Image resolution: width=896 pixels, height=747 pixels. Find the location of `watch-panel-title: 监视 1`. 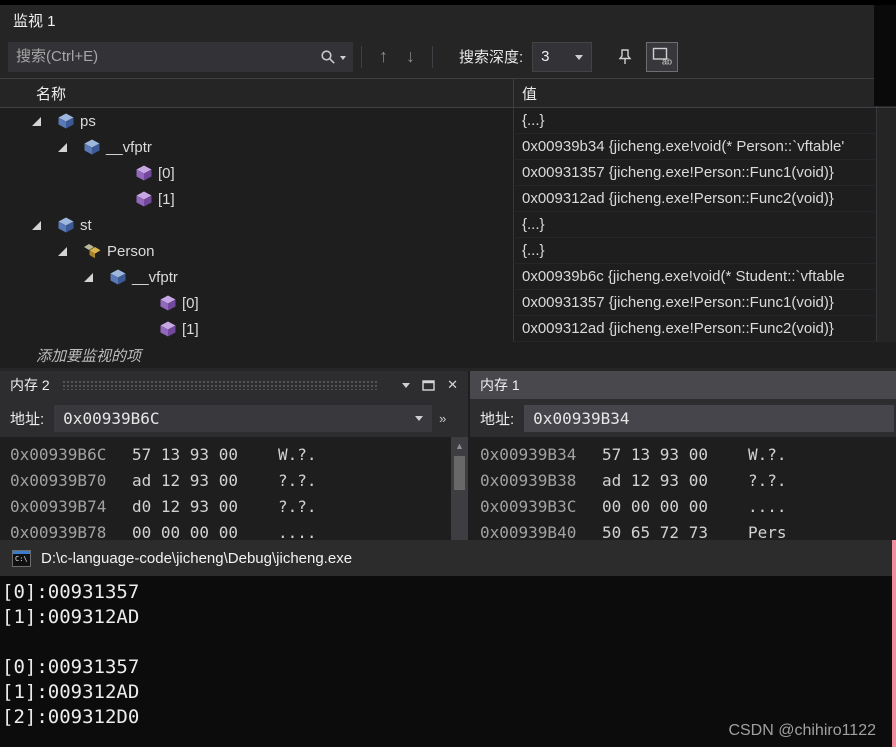

watch-panel-title: 监视 1 is located at coordinates (34, 21).